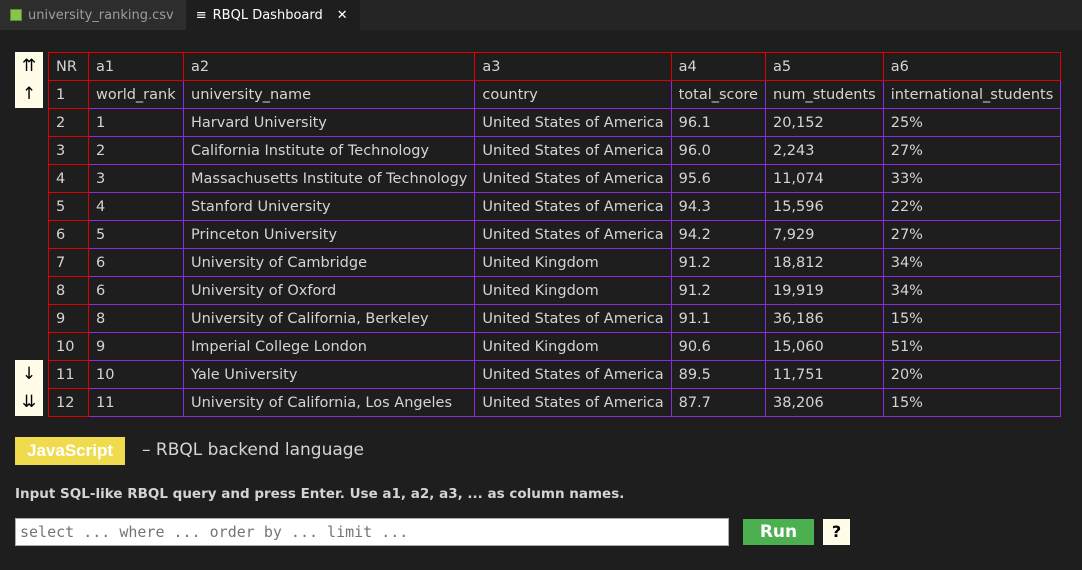  I want to click on table-cell: 96.0, so click(718, 150).